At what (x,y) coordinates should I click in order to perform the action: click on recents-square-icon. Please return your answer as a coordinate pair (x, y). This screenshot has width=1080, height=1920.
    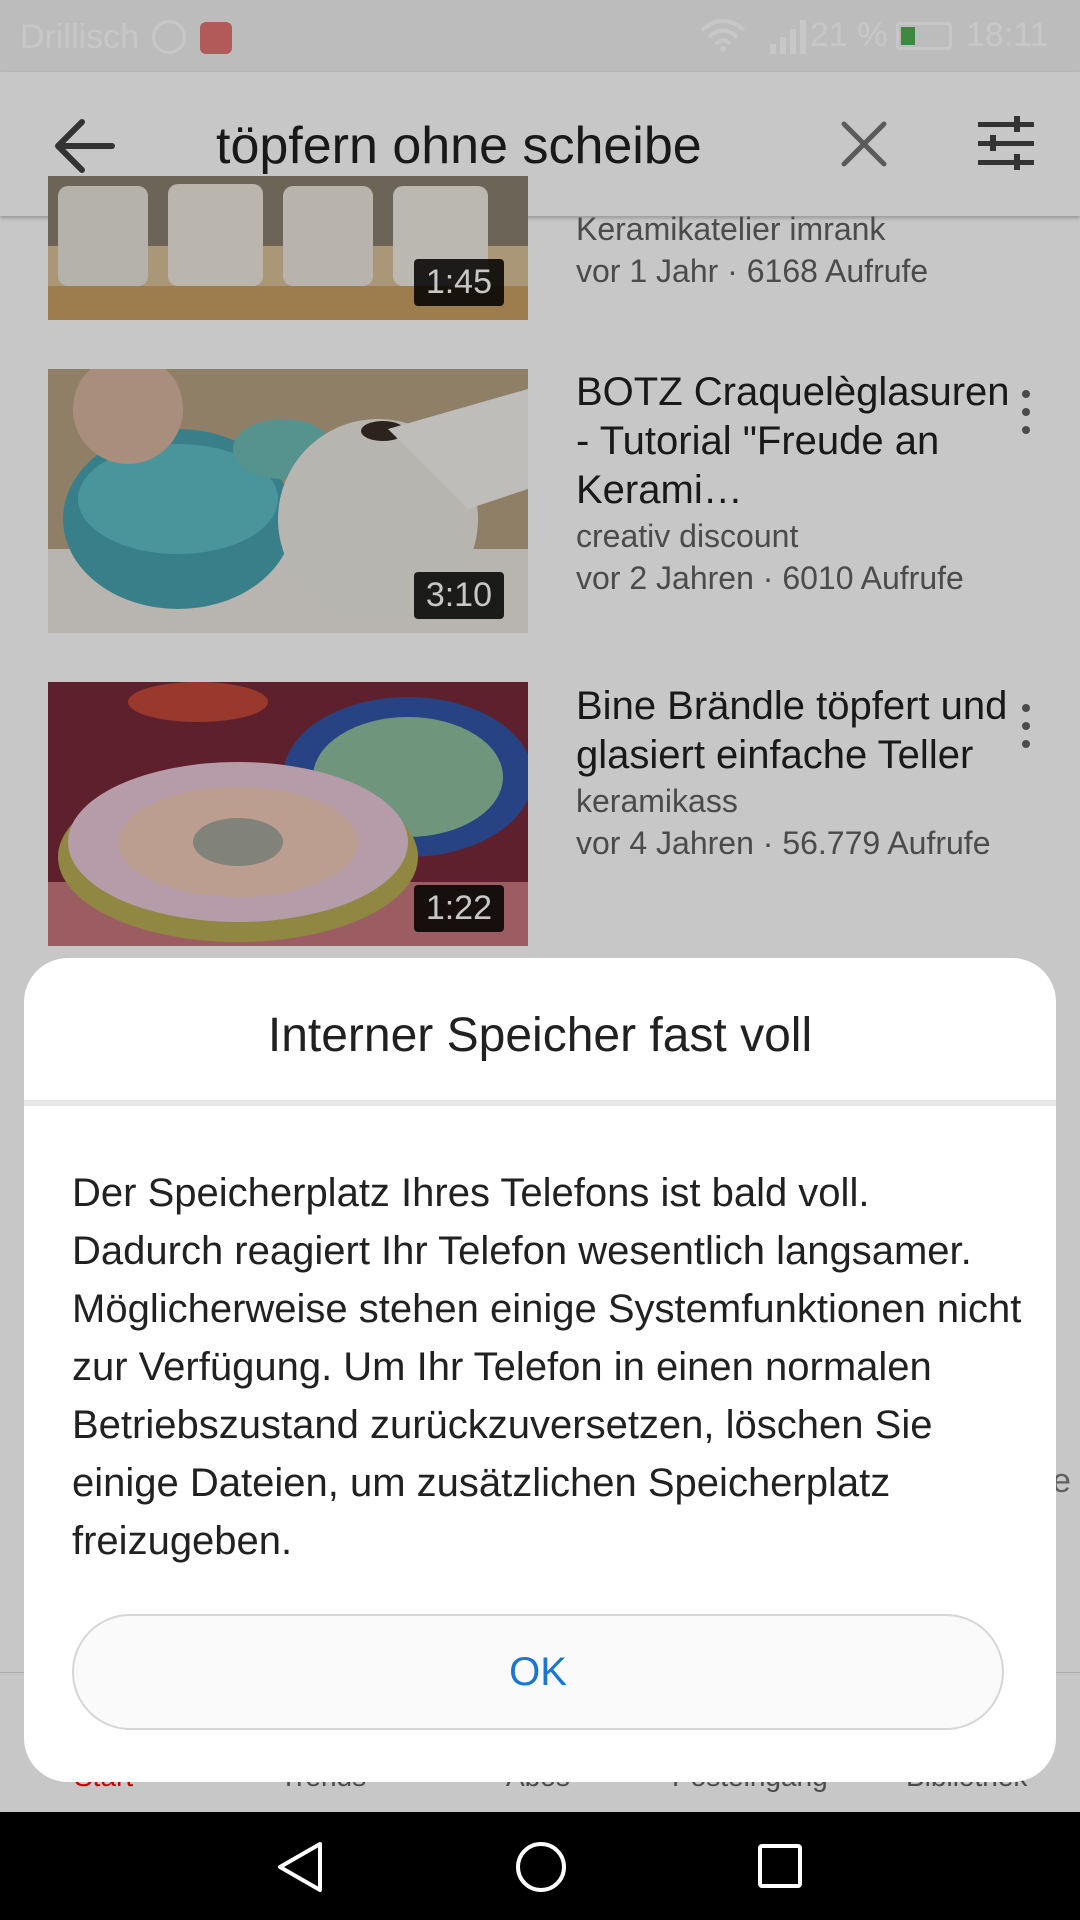
    Looking at the image, I should click on (780, 1866).